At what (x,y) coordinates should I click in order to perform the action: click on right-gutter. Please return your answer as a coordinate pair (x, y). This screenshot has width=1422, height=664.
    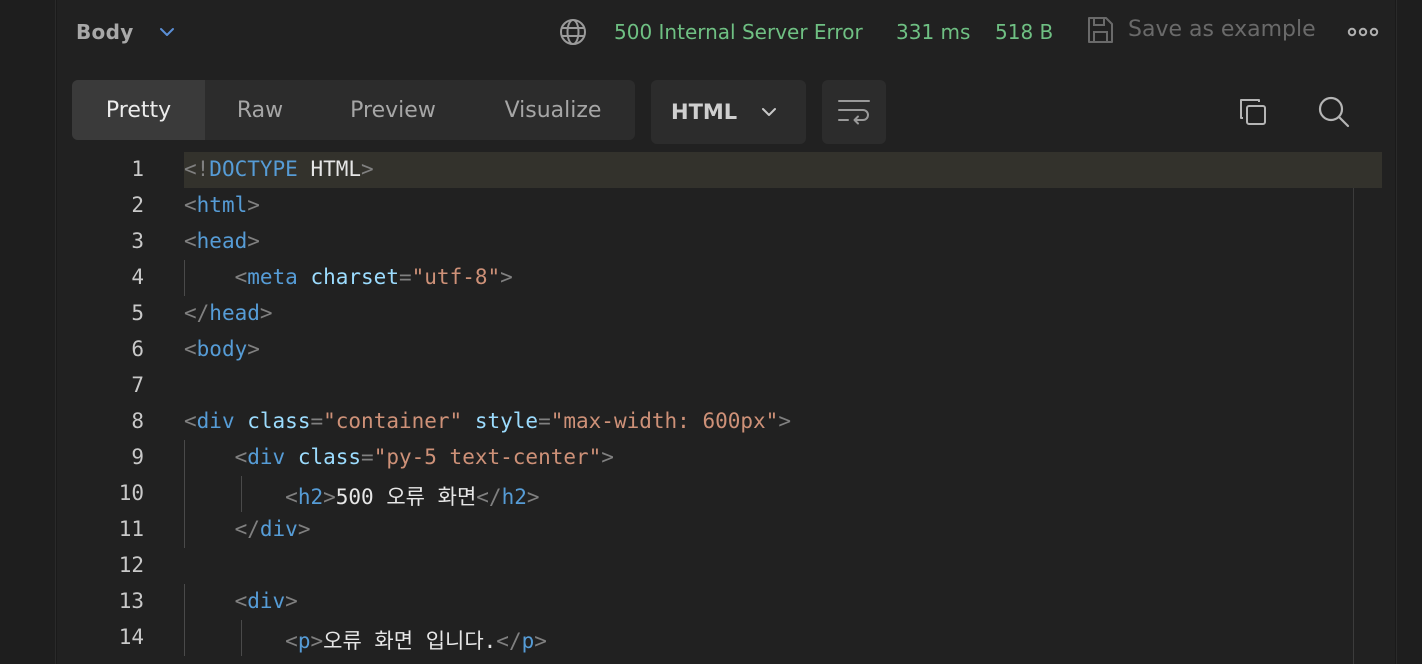
    Looking at the image, I should click on (1409, 332).